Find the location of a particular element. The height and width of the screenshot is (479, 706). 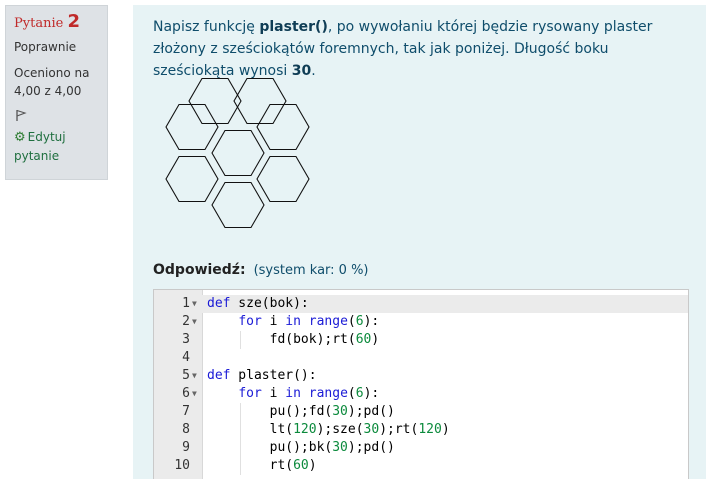

edit-question-link: ⚙ Edytuj pytanie is located at coordinates (56, 146).